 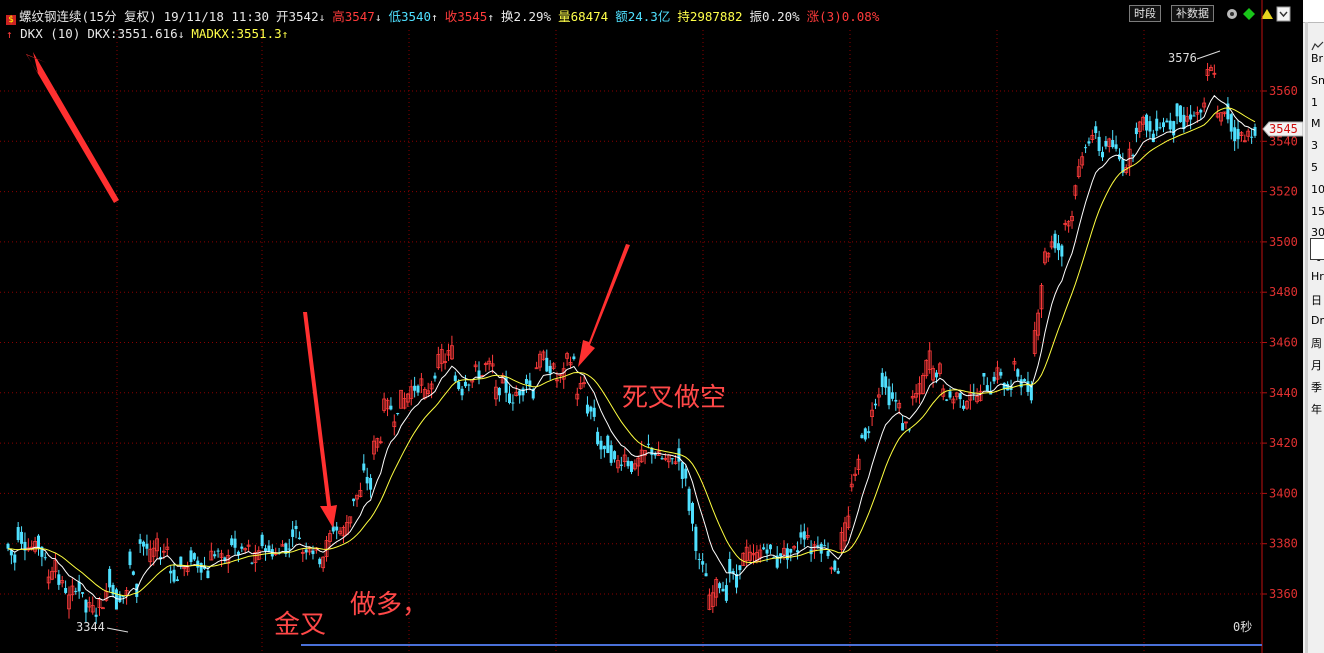 I want to click on low-marker-label: 3344, so click(x=90, y=627).